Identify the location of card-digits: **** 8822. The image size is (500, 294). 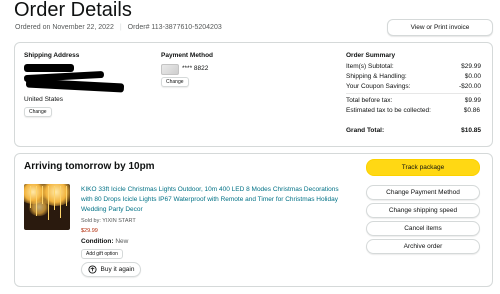
(195, 68).